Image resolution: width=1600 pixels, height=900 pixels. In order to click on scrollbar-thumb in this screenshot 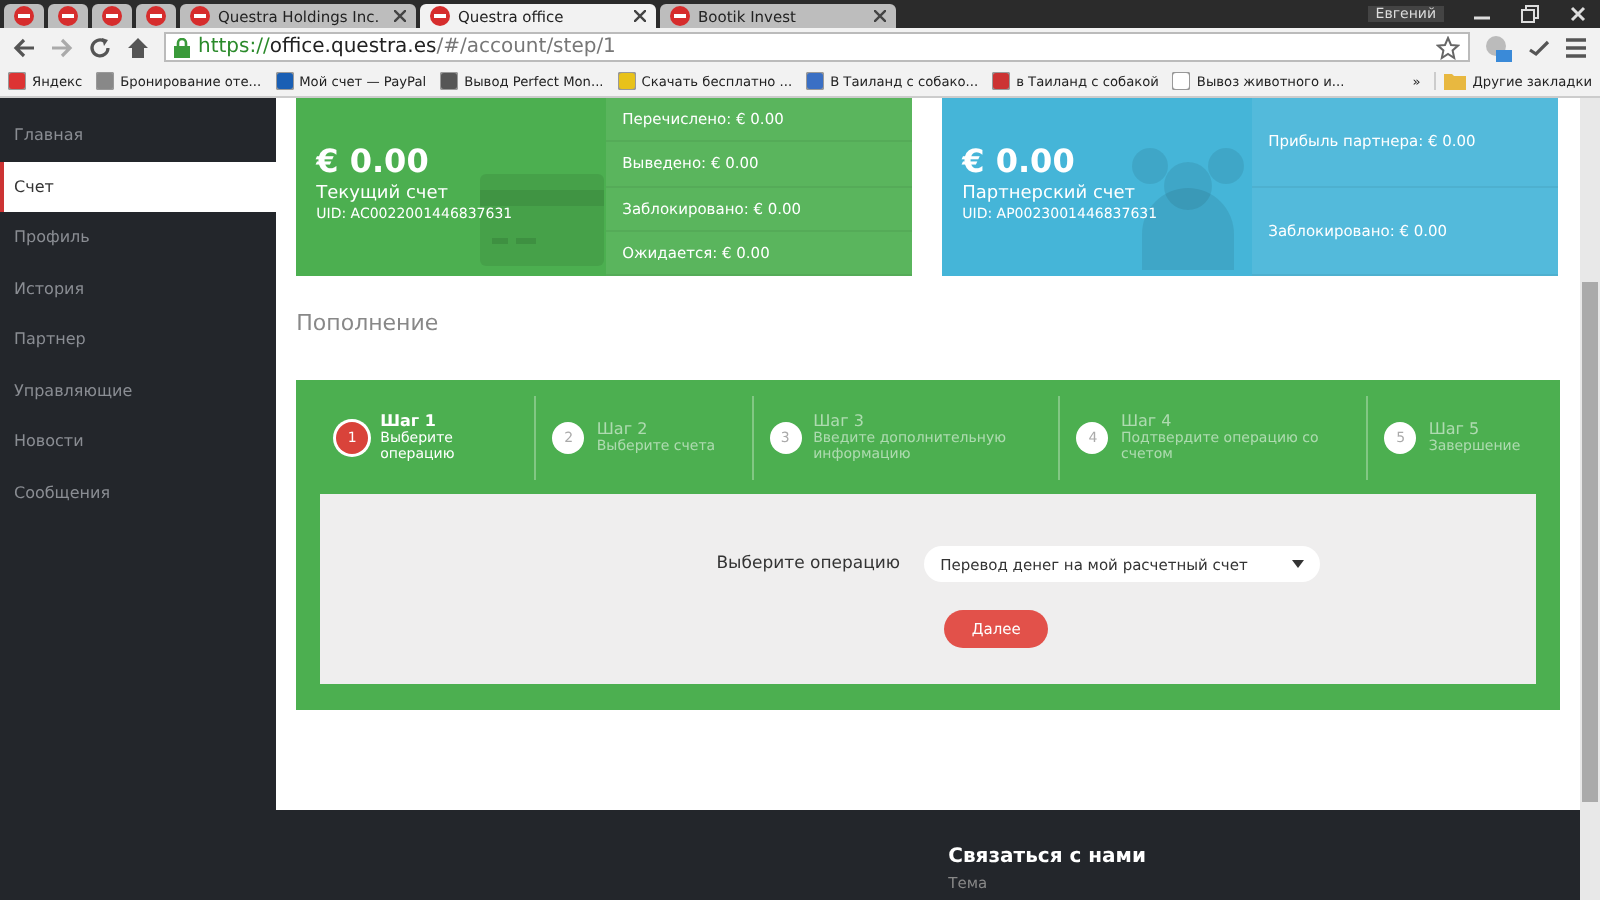, I will do `click(1590, 542)`.